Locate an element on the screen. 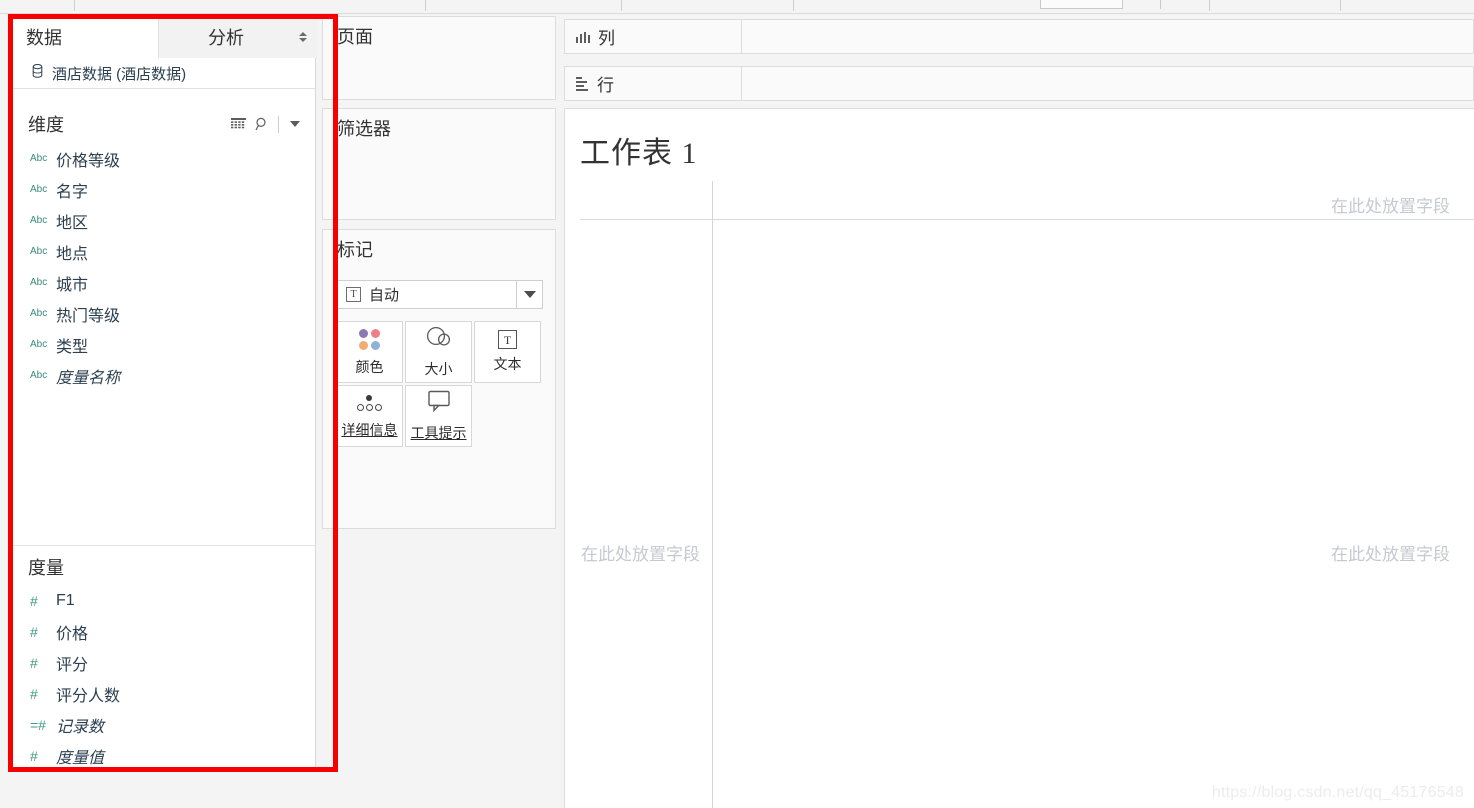  toolbar-strip is located at coordinates (737, 7).